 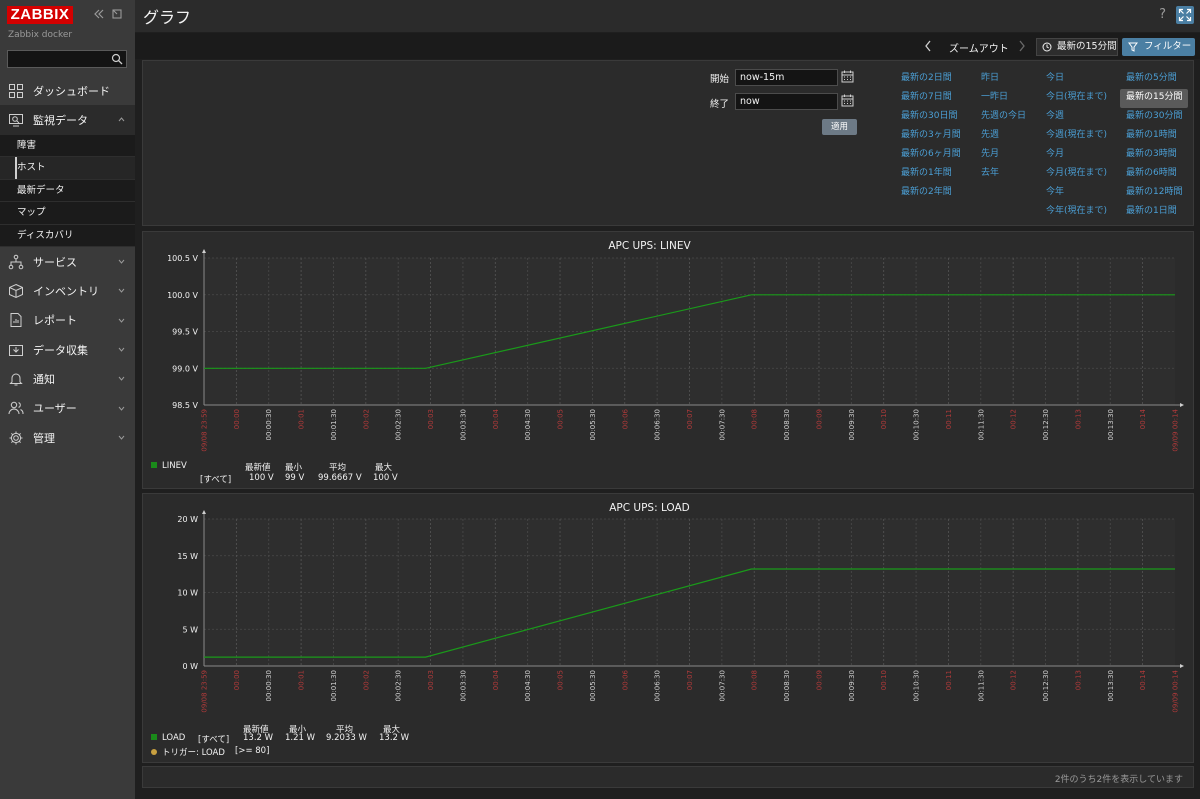 I want to click on x-tick-label: 09/09 00:14, so click(x=1176, y=429).